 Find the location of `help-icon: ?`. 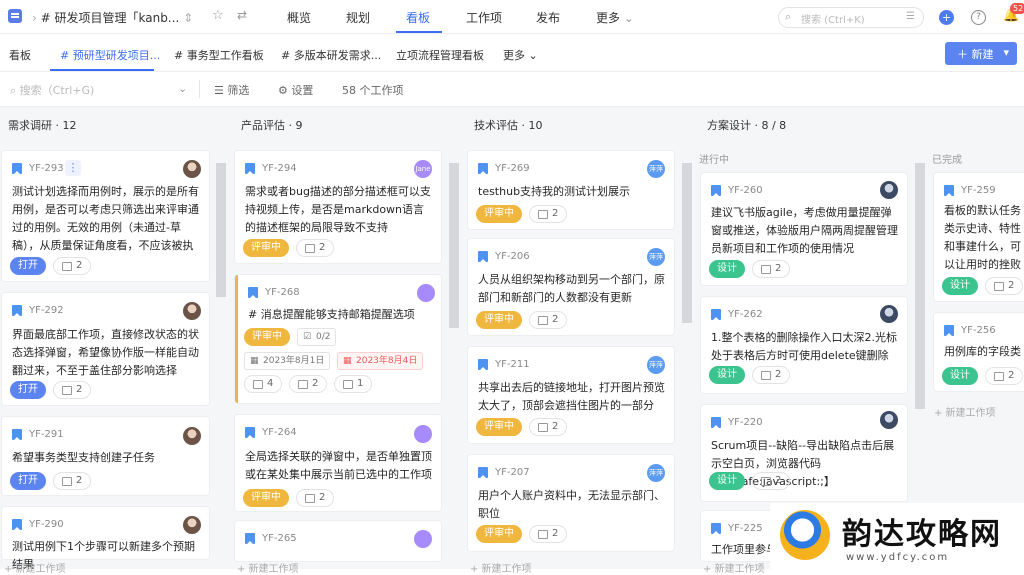

help-icon: ? is located at coordinates (978, 17).